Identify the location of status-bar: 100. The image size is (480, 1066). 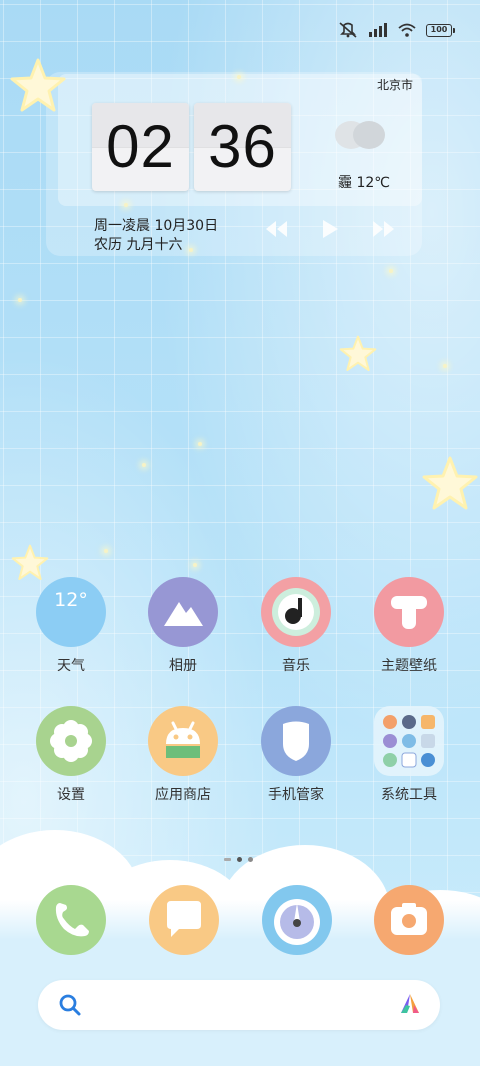
(396, 30).